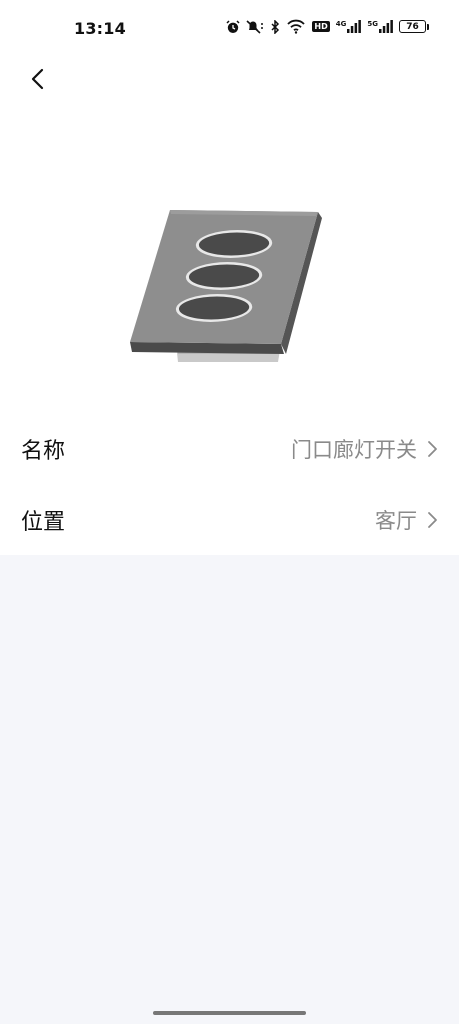  I want to click on signal-5g-icon: 5G, so click(380, 26).